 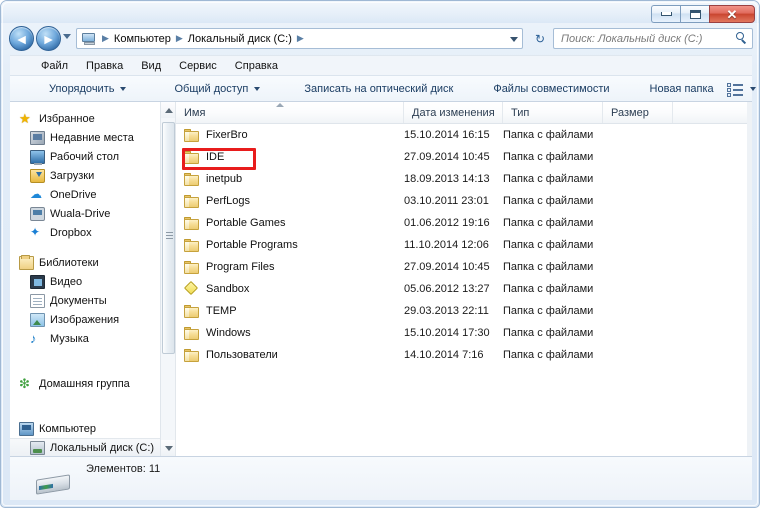 I want to click on address-bar: ▶ Компьютер ▶ Локальный диск (C:) ▶, so click(x=299, y=38).